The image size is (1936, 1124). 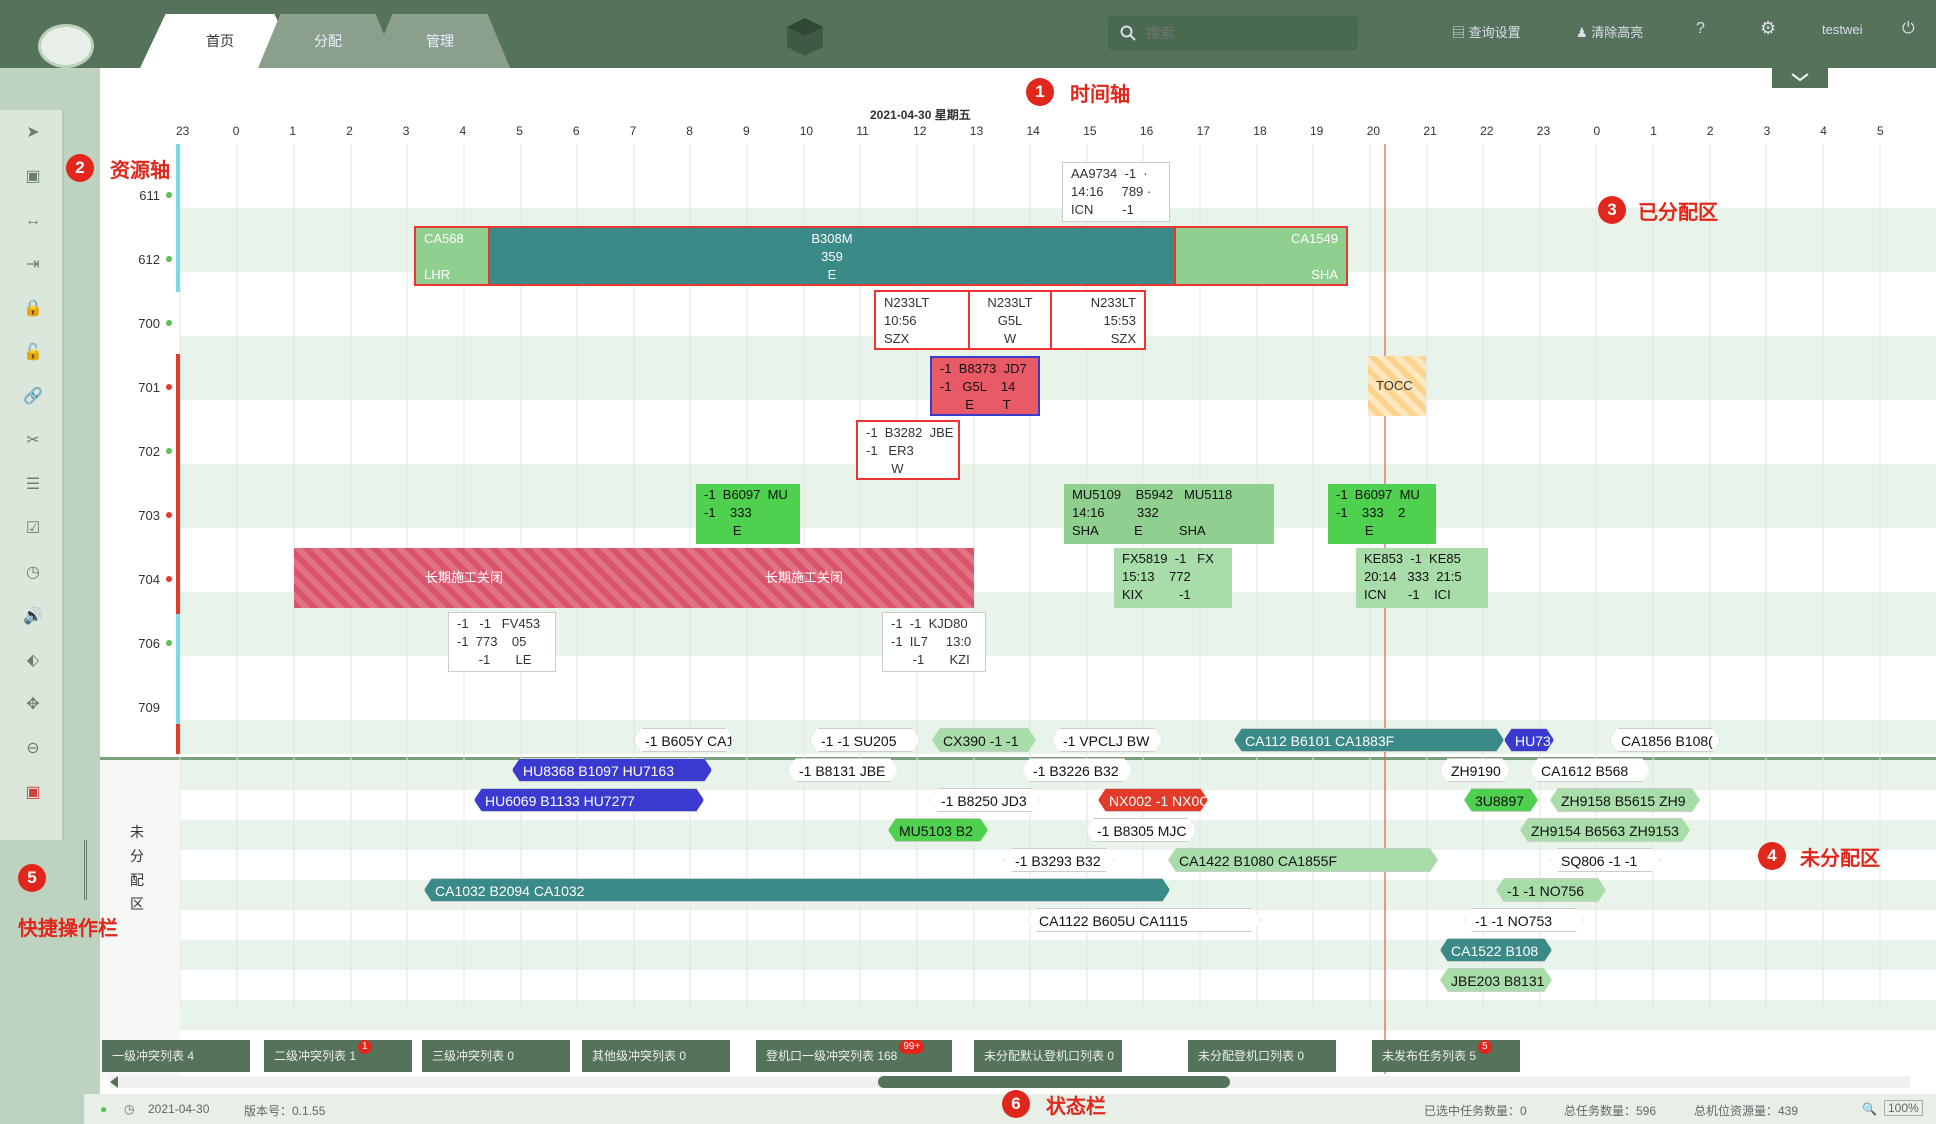 What do you see at coordinates (865, 740) in the screenshot?
I see `unassigned-flight-bar: -1 -1 SU205` at bounding box center [865, 740].